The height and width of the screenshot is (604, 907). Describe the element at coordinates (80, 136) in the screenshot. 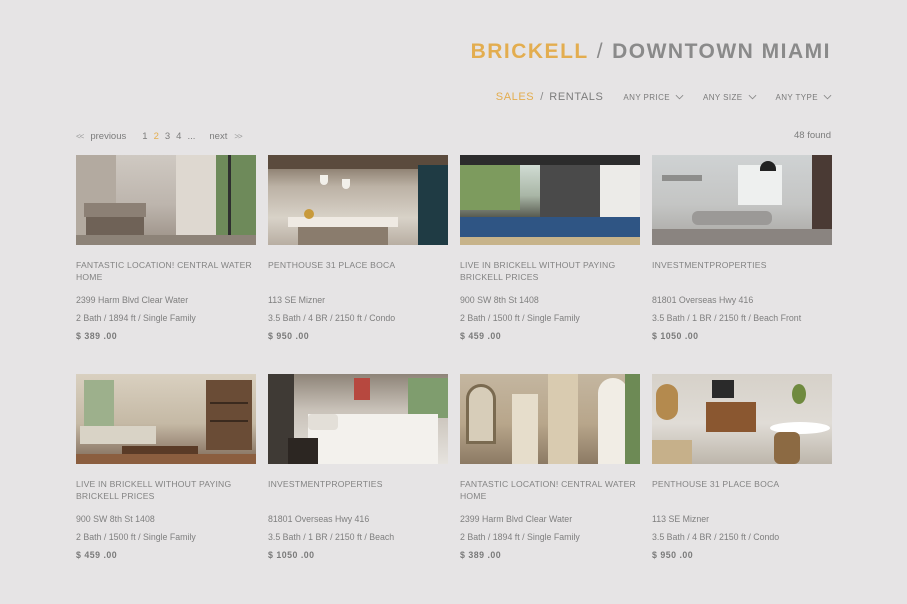

I see `prev-arrows-icon: <<` at that location.